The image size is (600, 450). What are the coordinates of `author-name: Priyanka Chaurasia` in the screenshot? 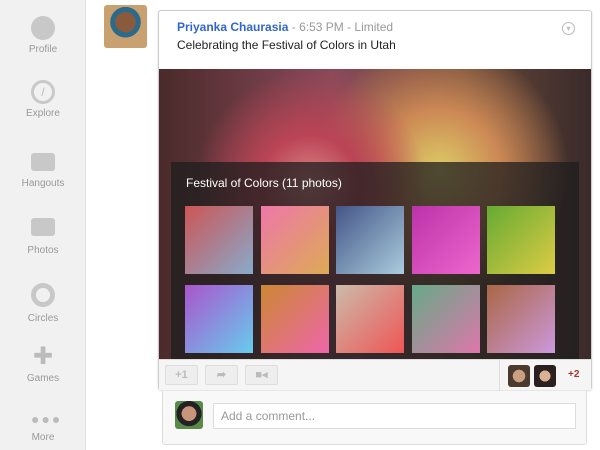 It's located at (232, 27).